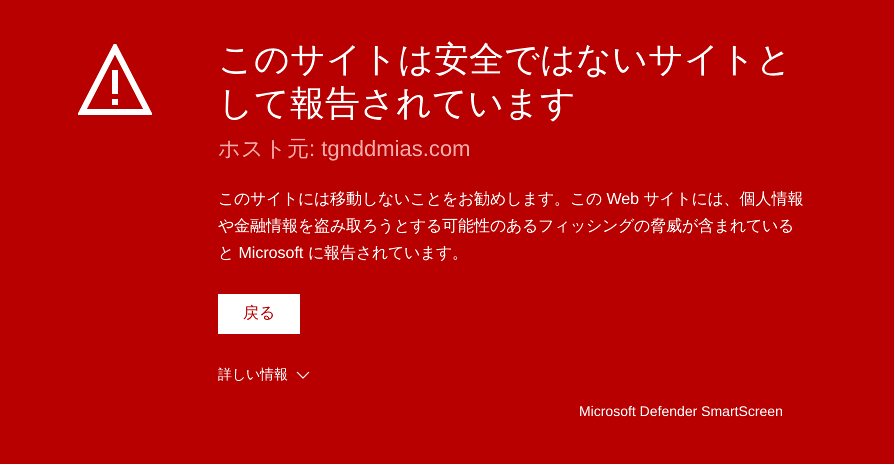 The height and width of the screenshot is (464, 894). What do you see at coordinates (264, 374) in the screenshot?
I see `details-link: 詳しい情報` at bounding box center [264, 374].